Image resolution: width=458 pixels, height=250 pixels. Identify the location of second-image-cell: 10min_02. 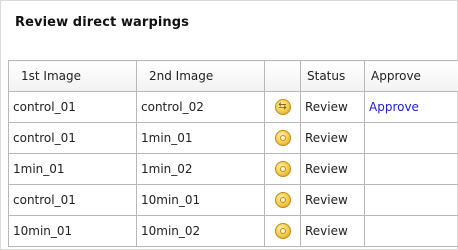
(200, 231).